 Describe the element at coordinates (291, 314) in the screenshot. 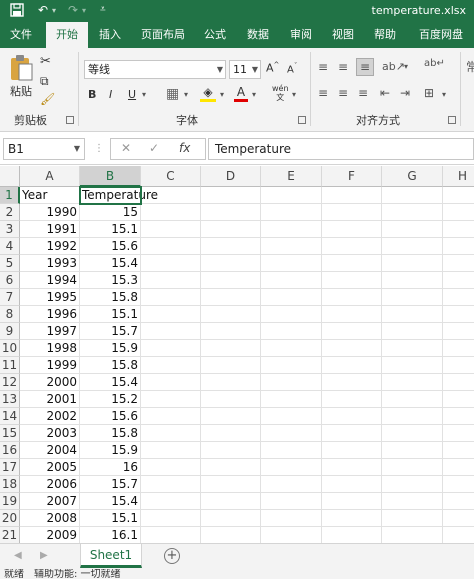

I see `cell-e8` at that location.